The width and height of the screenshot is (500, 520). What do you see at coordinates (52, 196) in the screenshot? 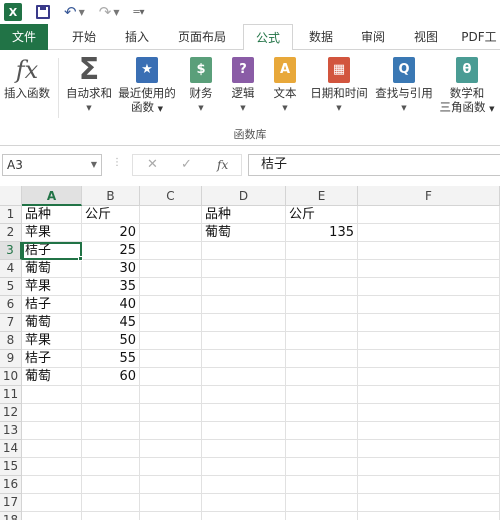
I see `column-header-a: A` at bounding box center [52, 196].